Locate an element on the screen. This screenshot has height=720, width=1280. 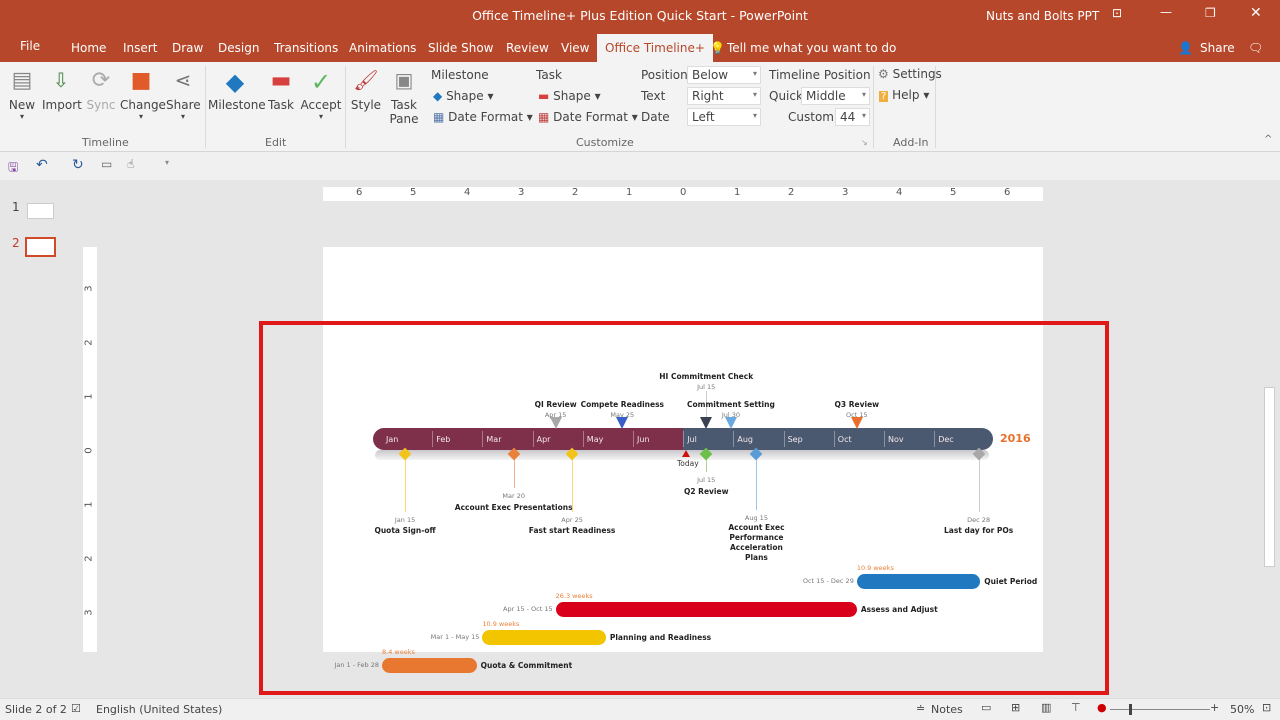
comments-icon: 🗨 is located at coordinates (1255, 48).